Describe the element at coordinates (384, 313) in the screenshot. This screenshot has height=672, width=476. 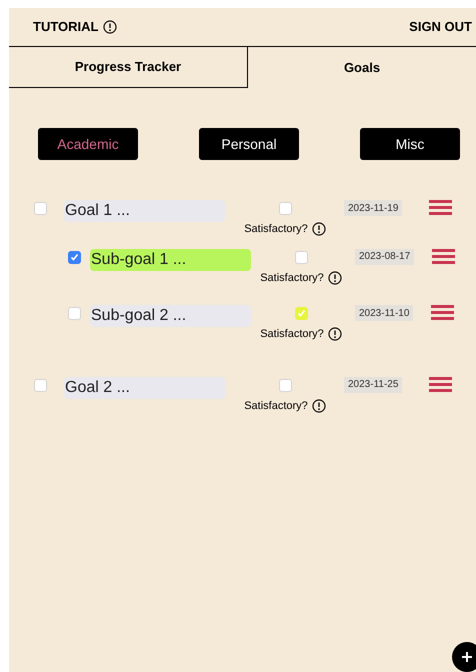
I see `date-field: 2023-11-10` at that location.